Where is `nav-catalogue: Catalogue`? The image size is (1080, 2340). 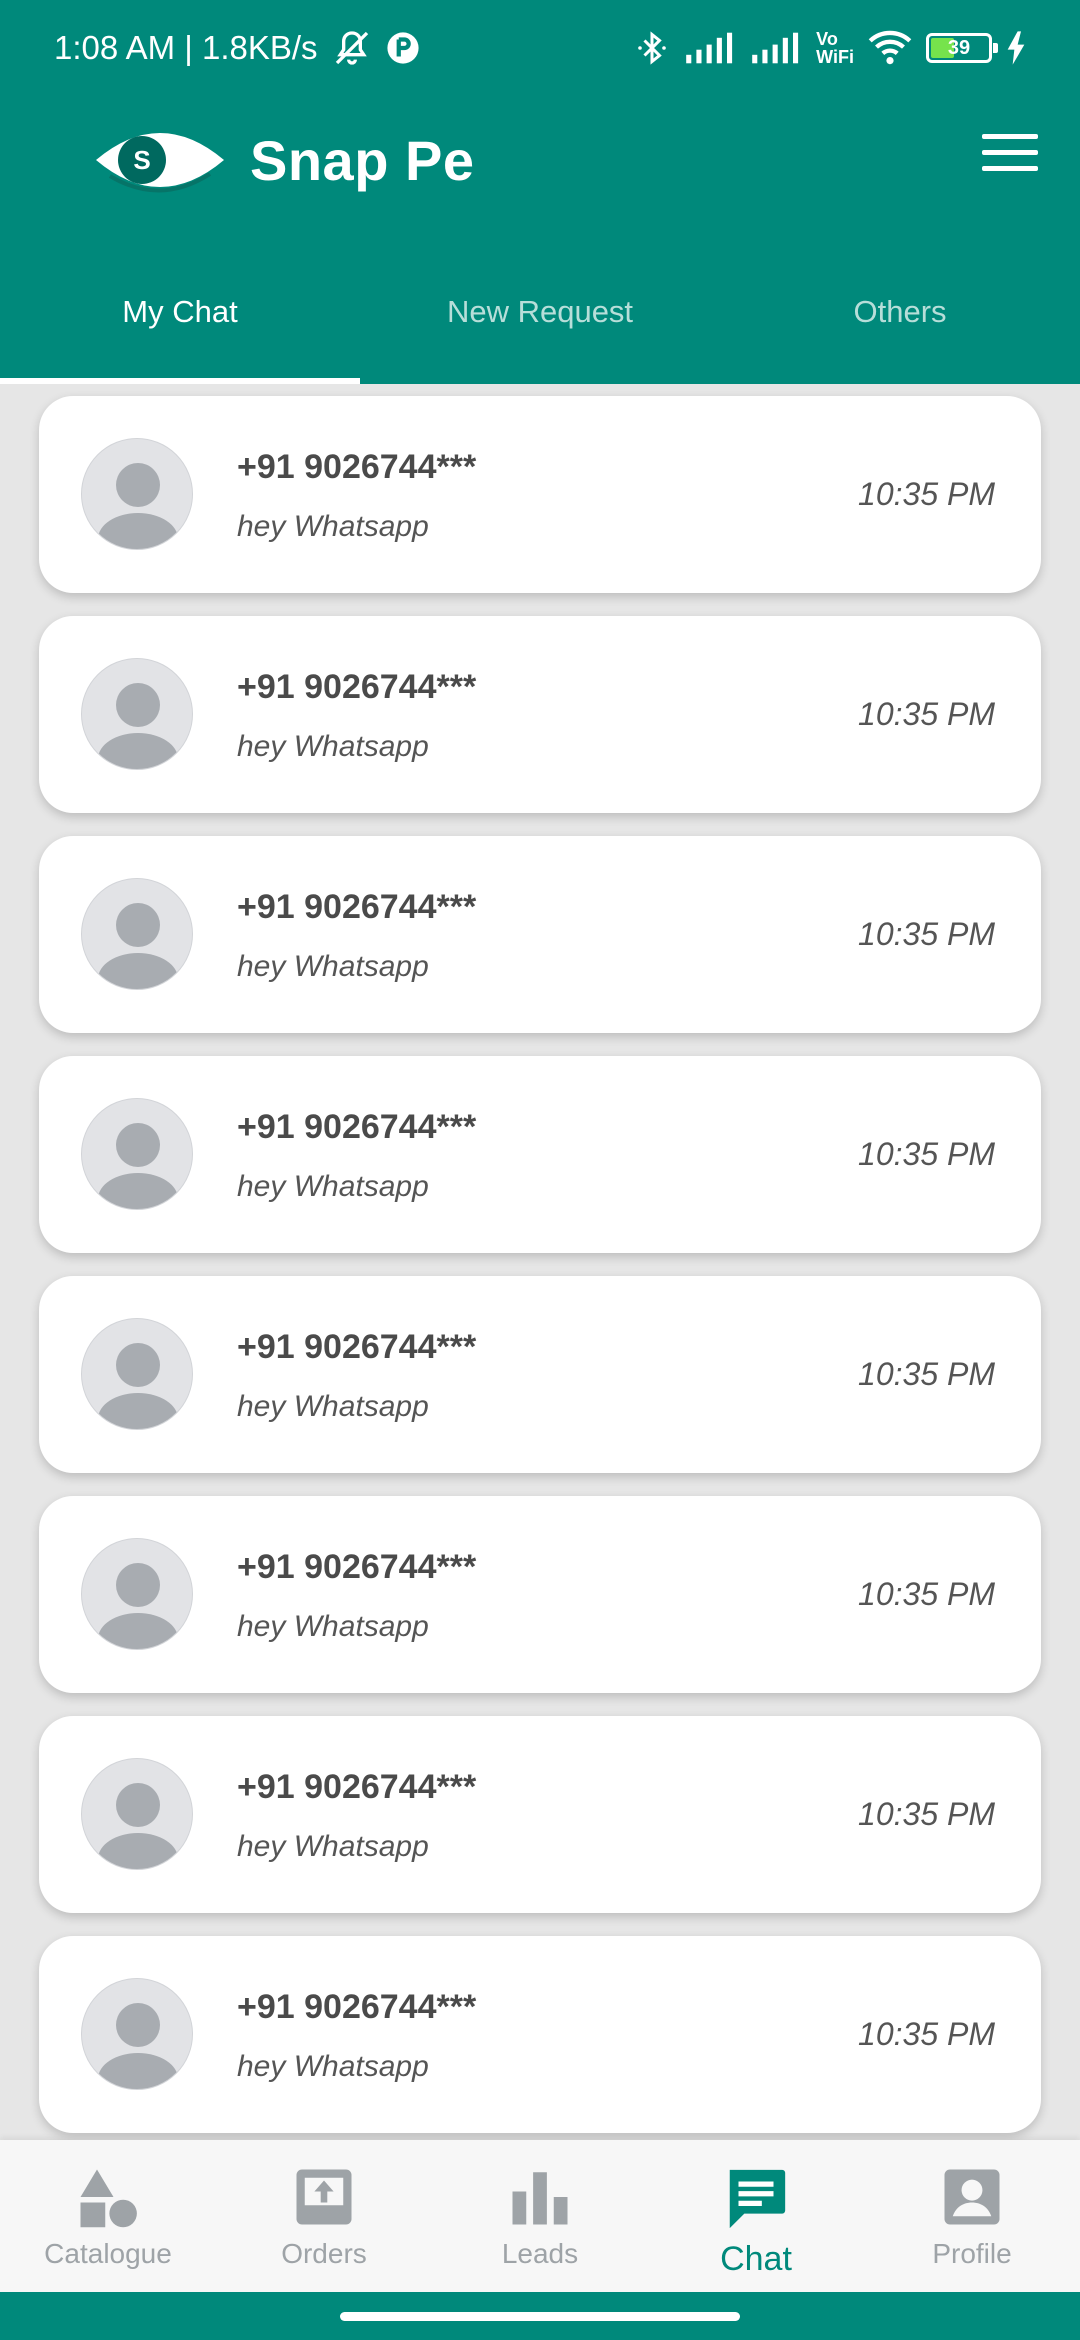
nav-catalogue: Catalogue is located at coordinates (108, 2216).